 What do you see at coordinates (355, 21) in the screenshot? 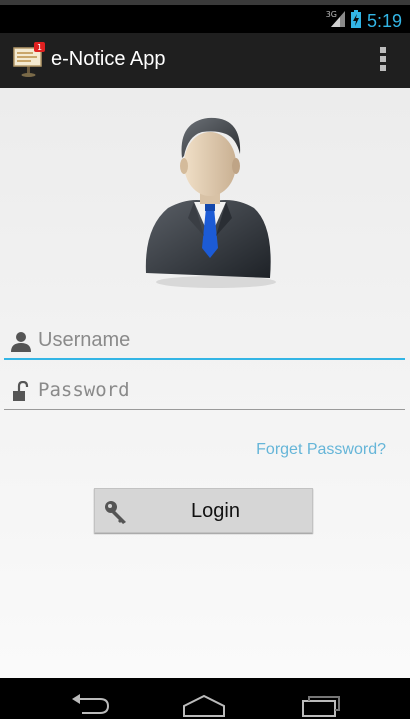
I see `battery-charging-icon` at bounding box center [355, 21].